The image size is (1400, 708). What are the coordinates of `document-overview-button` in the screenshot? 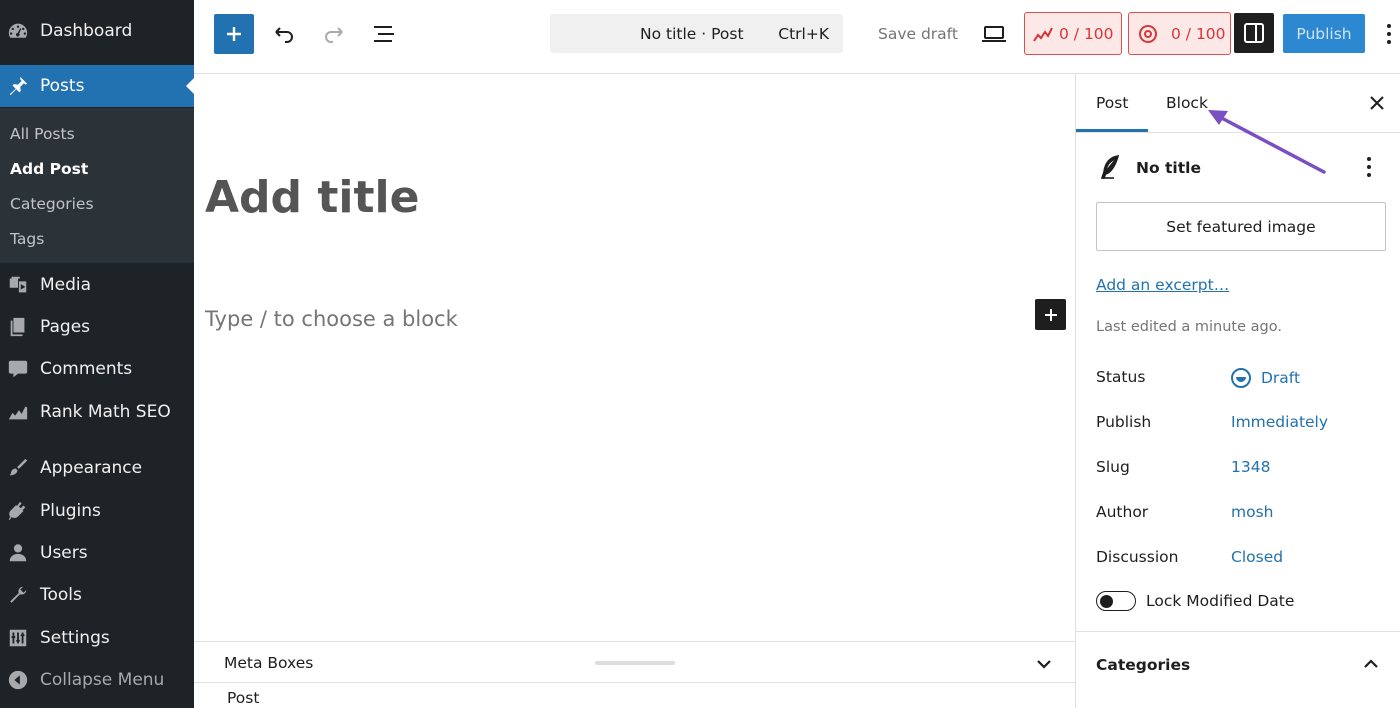 It's located at (384, 34).